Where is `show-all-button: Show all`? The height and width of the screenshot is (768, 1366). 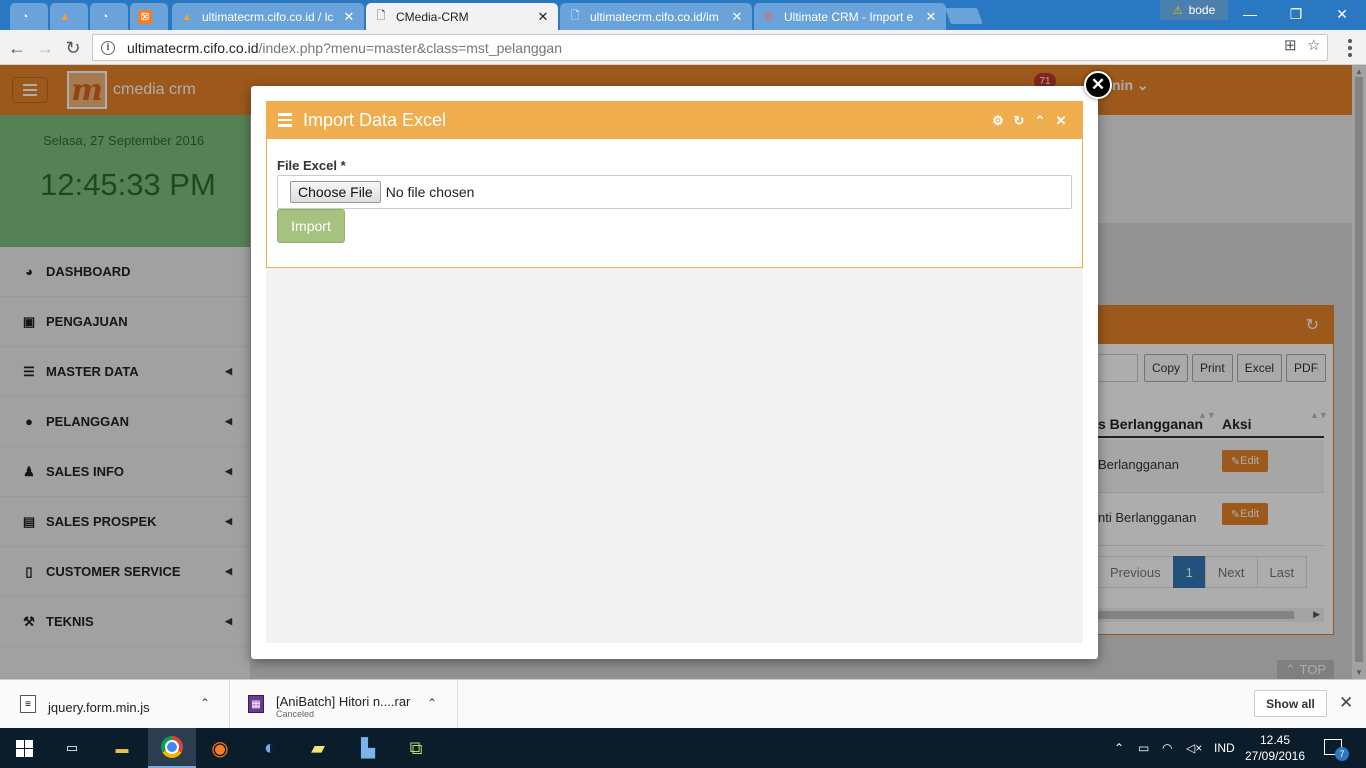
show-all-button: Show all is located at coordinates (1290, 703).